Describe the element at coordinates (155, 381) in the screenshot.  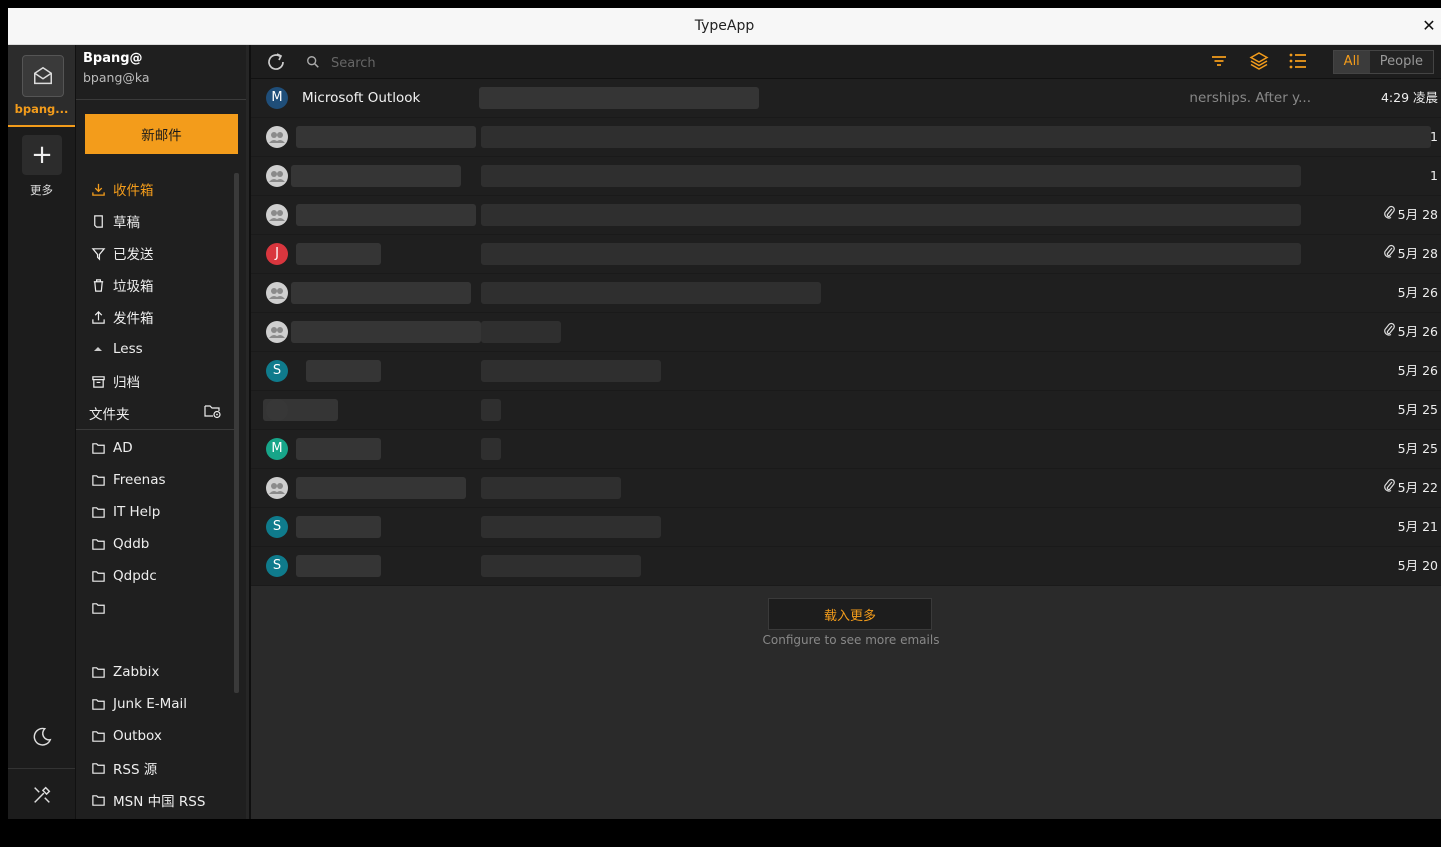
I see `folder-archive: 归档` at that location.